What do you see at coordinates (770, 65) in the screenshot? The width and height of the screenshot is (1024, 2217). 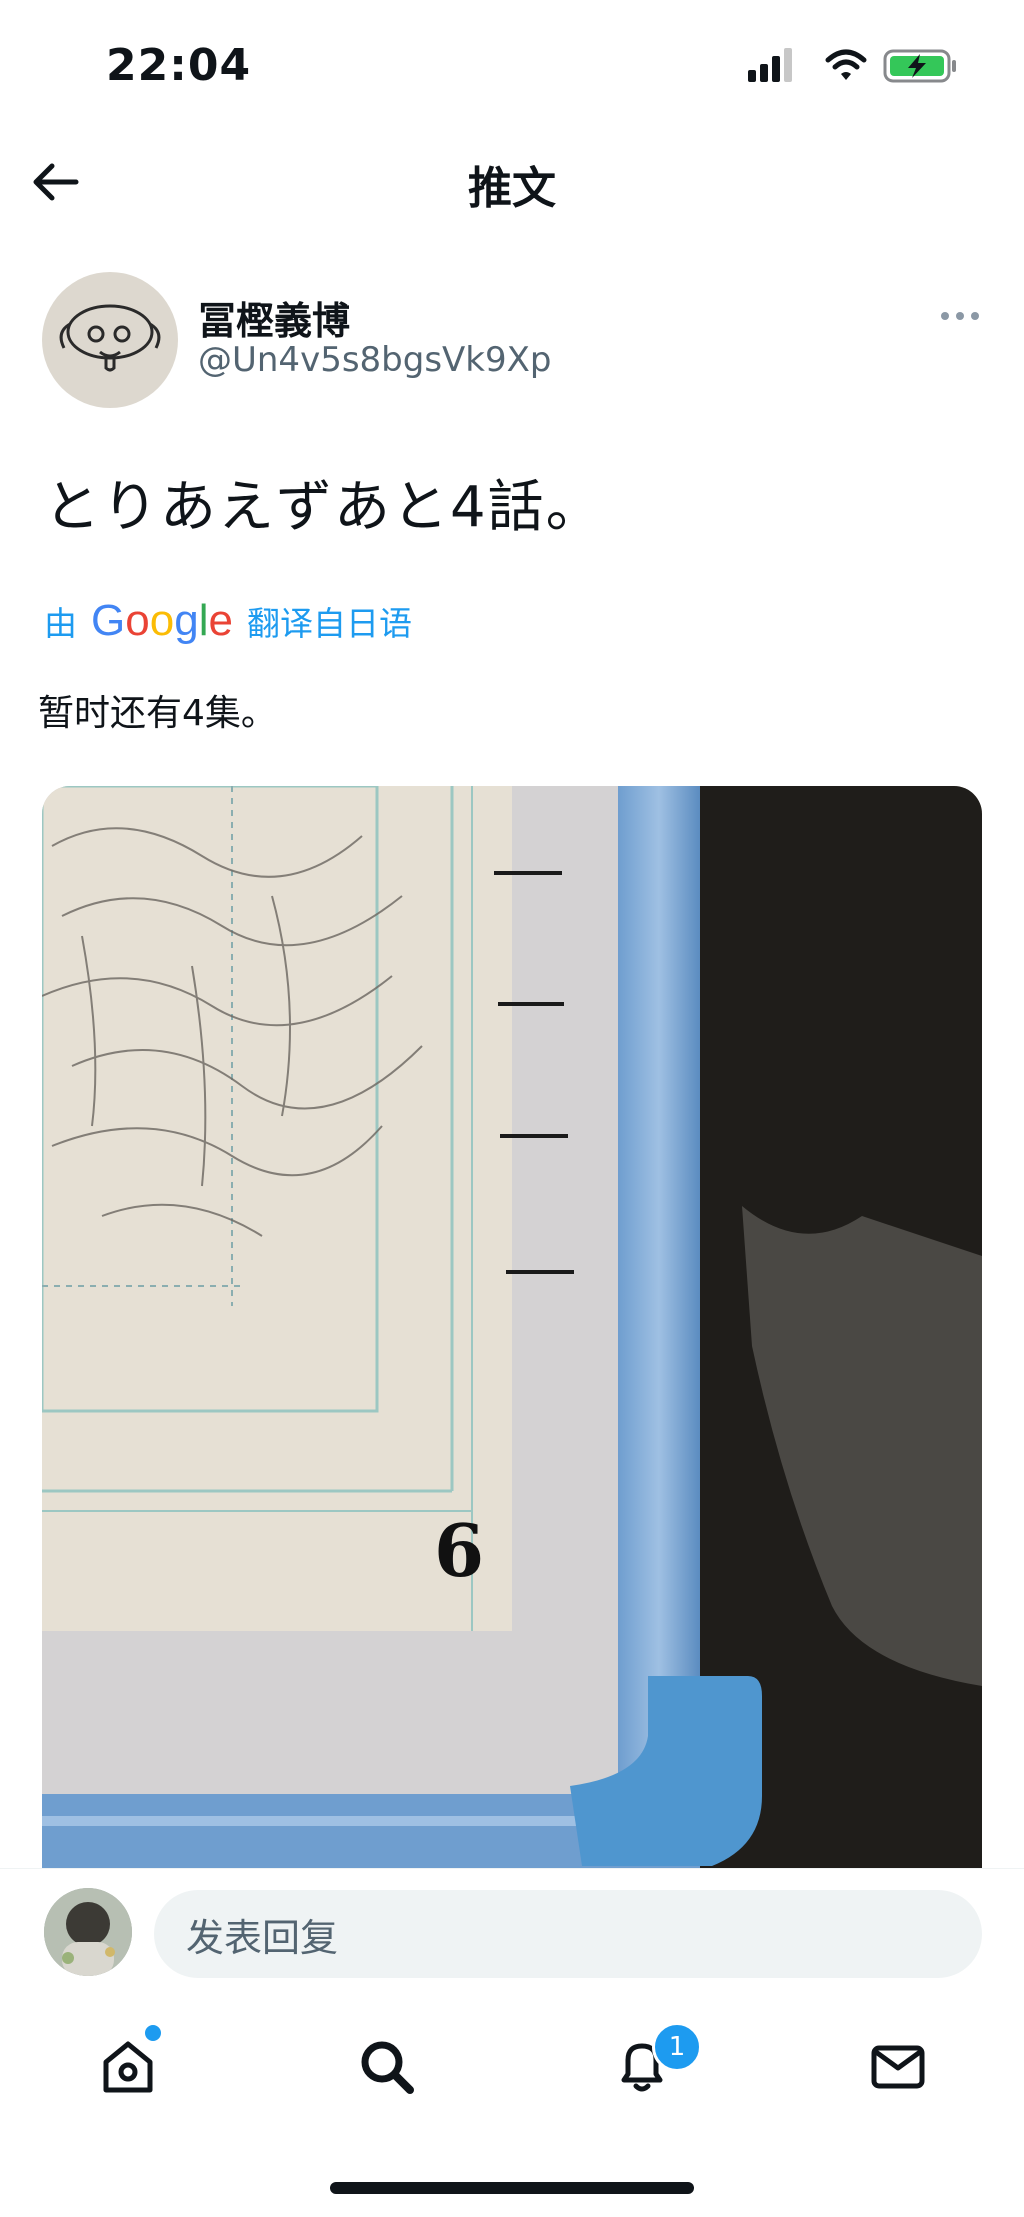 I see `cellular-signal-icon` at bounding box center [770, 65].